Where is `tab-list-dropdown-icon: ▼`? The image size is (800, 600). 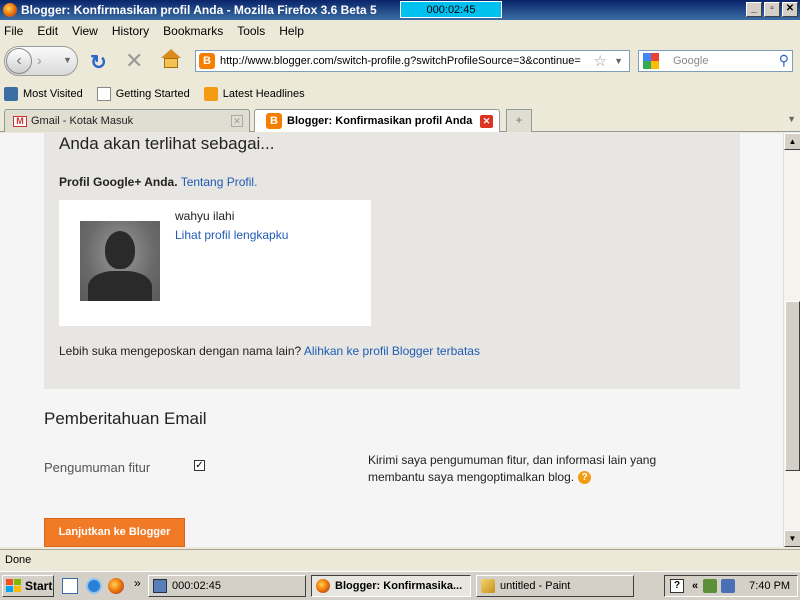
tab-list-dropdown-icon: ▼ is located at coordinates (791, 119).